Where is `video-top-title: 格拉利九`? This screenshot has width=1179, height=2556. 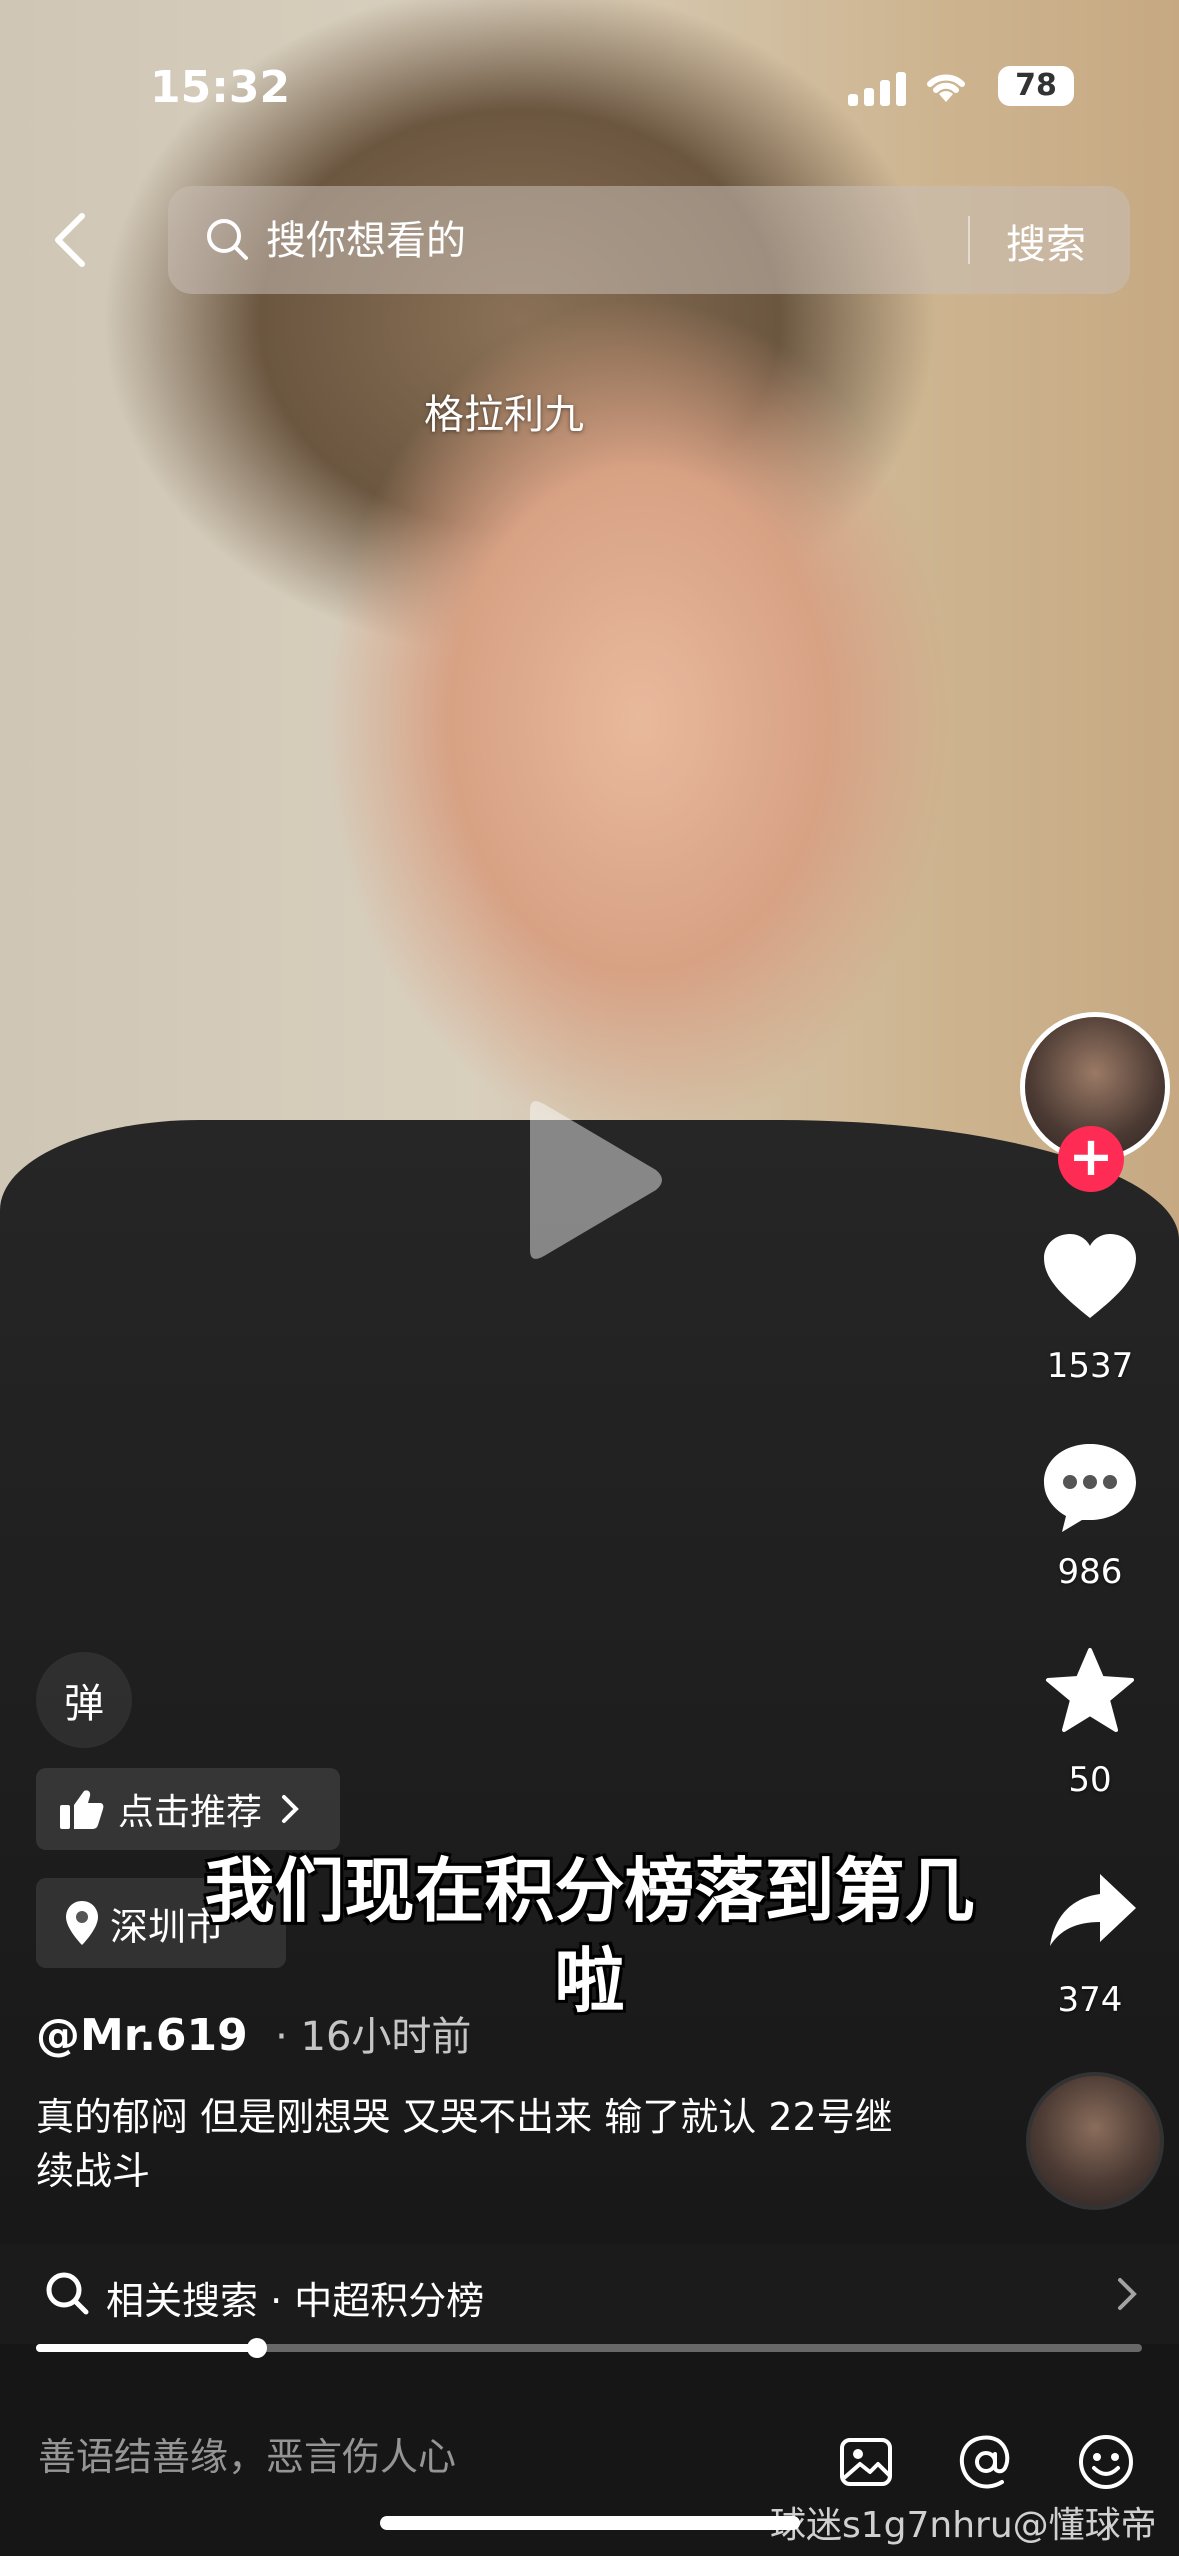
video-top-title: 格拉利九 is located at coordinates (504, 415).